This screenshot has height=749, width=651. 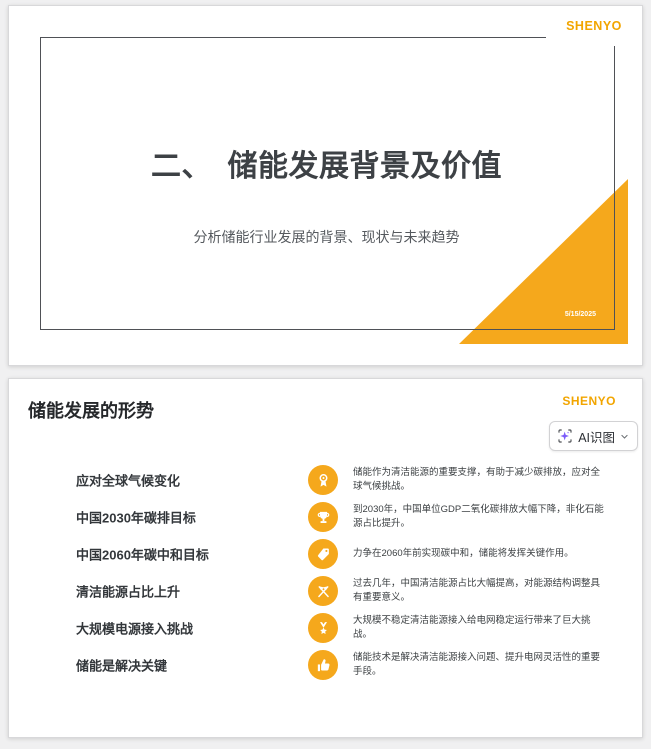 I want to click on ai-recognize-button: AI识图, so click(x=593, y=436).